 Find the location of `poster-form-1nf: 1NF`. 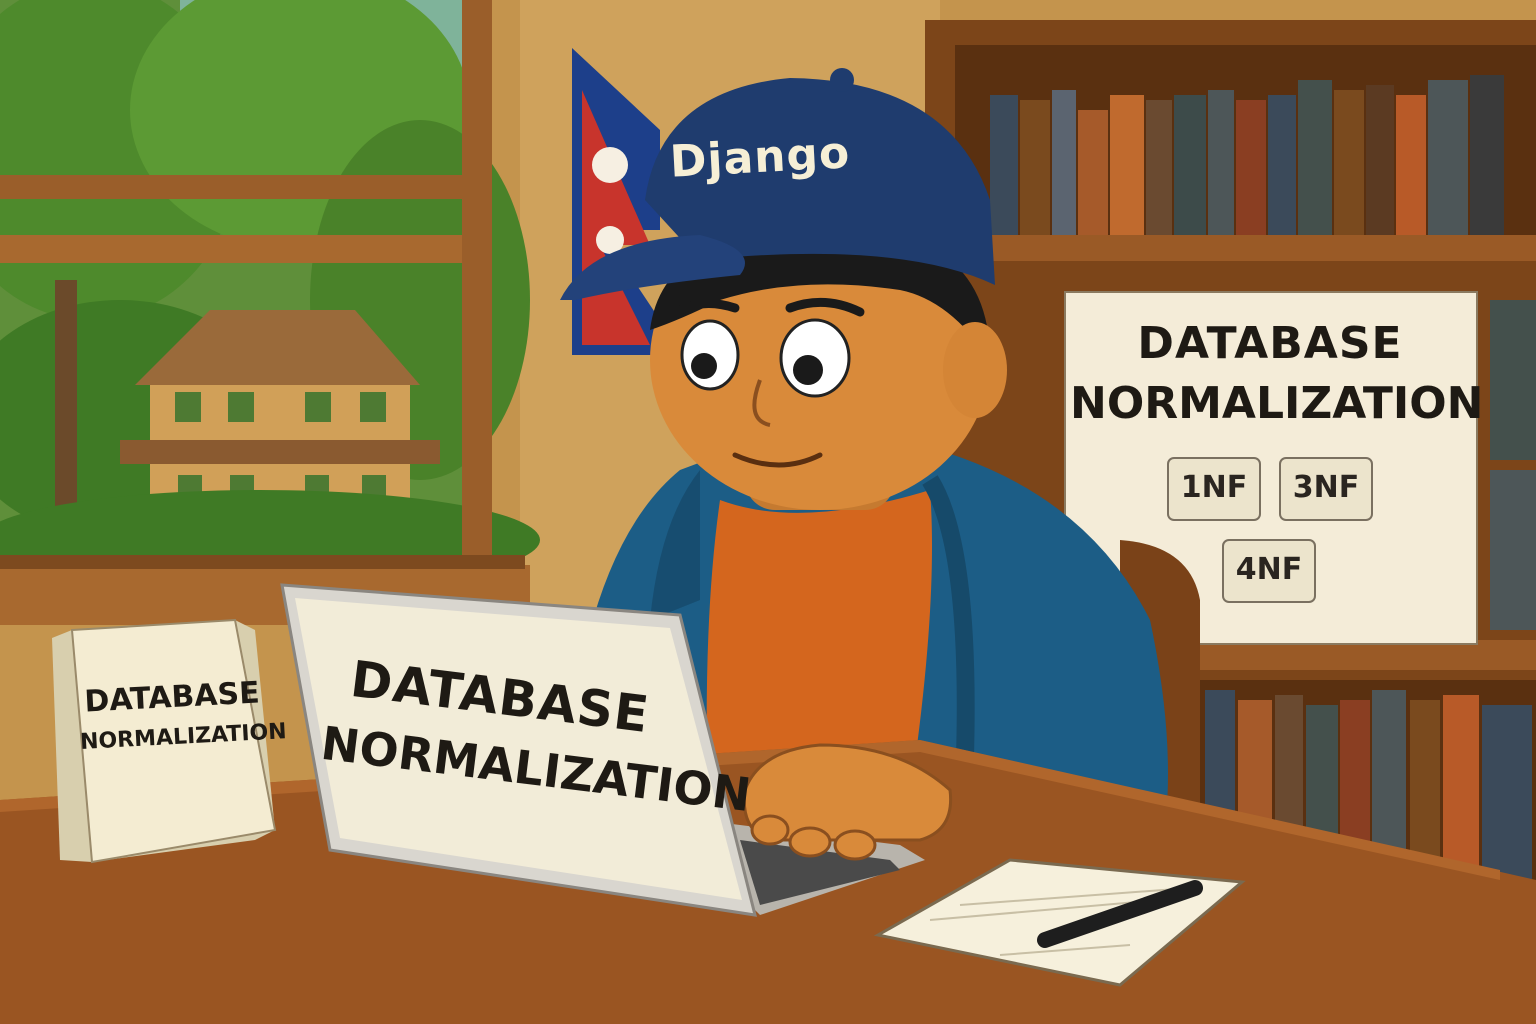

poster-form-1nf: 1NF is located at coordinates (1214, 487).